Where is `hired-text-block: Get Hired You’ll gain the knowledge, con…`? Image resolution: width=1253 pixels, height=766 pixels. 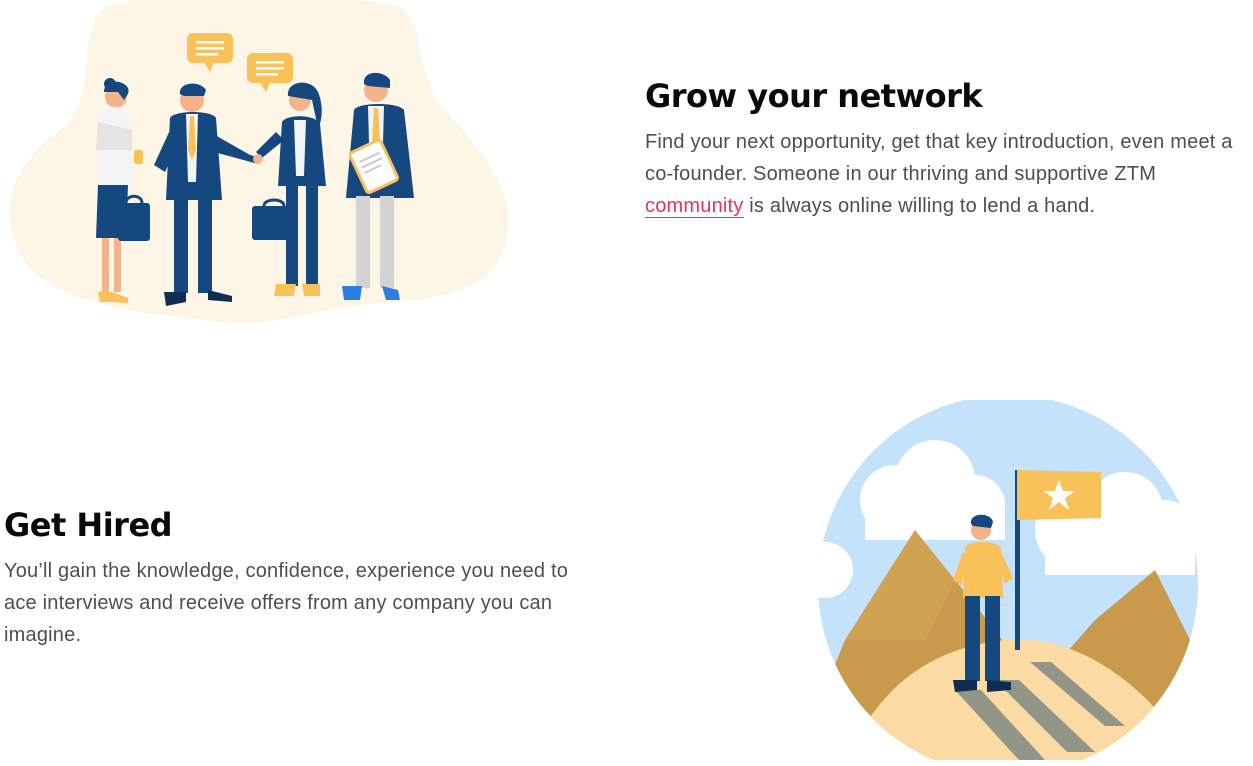 hired-text-block: Get Hired You’ll gain the knowledge, con… is located at coordinates (304, 578).